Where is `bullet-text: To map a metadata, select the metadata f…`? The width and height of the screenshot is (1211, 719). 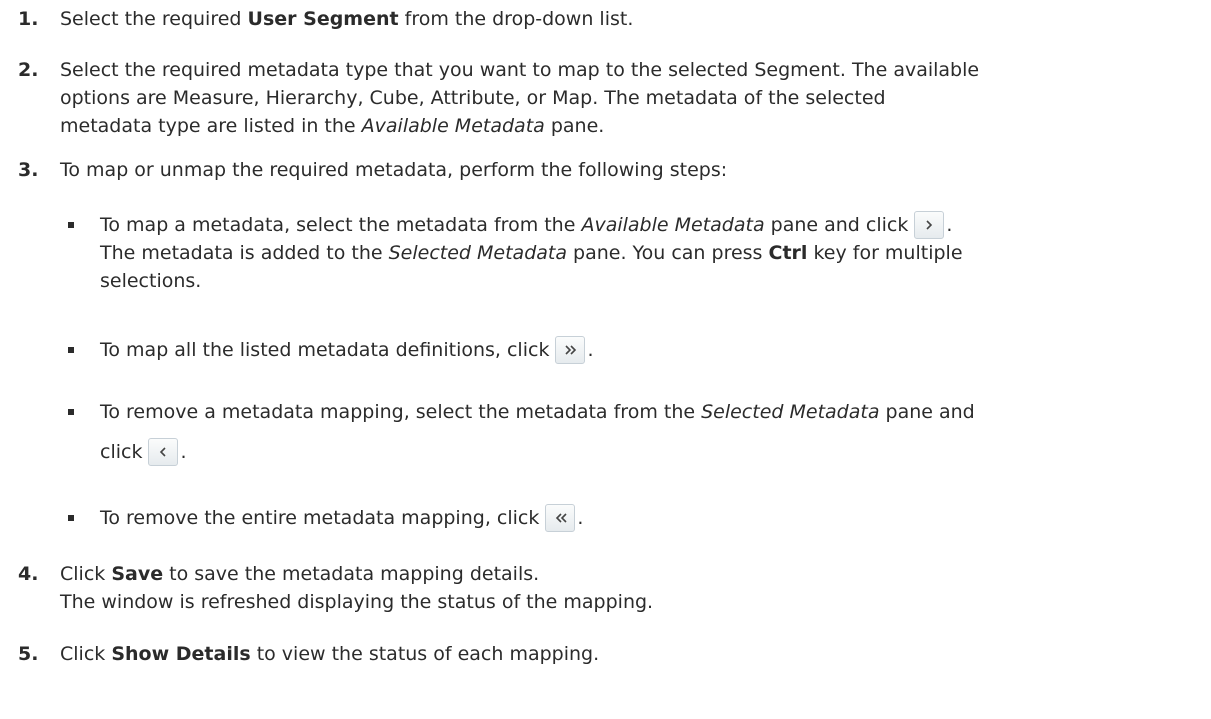
bullet-text: To map a metadata, select the metadata f… is located at coordinates (650, 253).